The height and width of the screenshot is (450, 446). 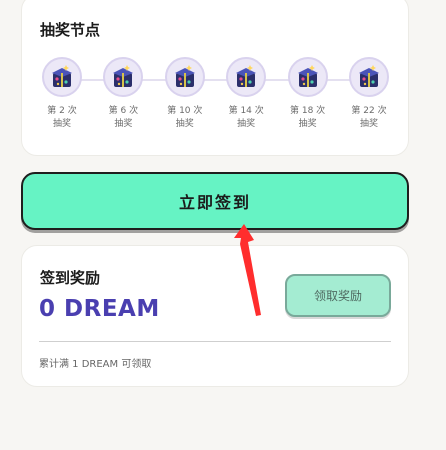 I want to click on lottery-node-count: 第 18 次, so click(x=308, y=111).